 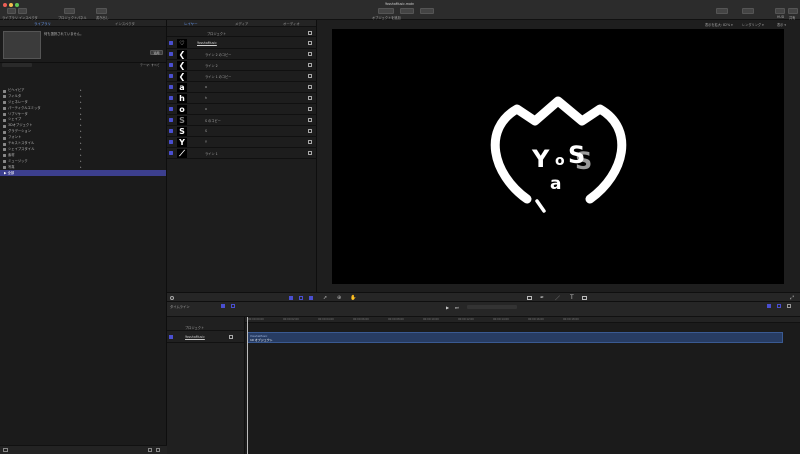 What do you see at coordinates (233, 306) in the screenshot?
I see `keyframe-option-icon` at bounding box center [233, 306].